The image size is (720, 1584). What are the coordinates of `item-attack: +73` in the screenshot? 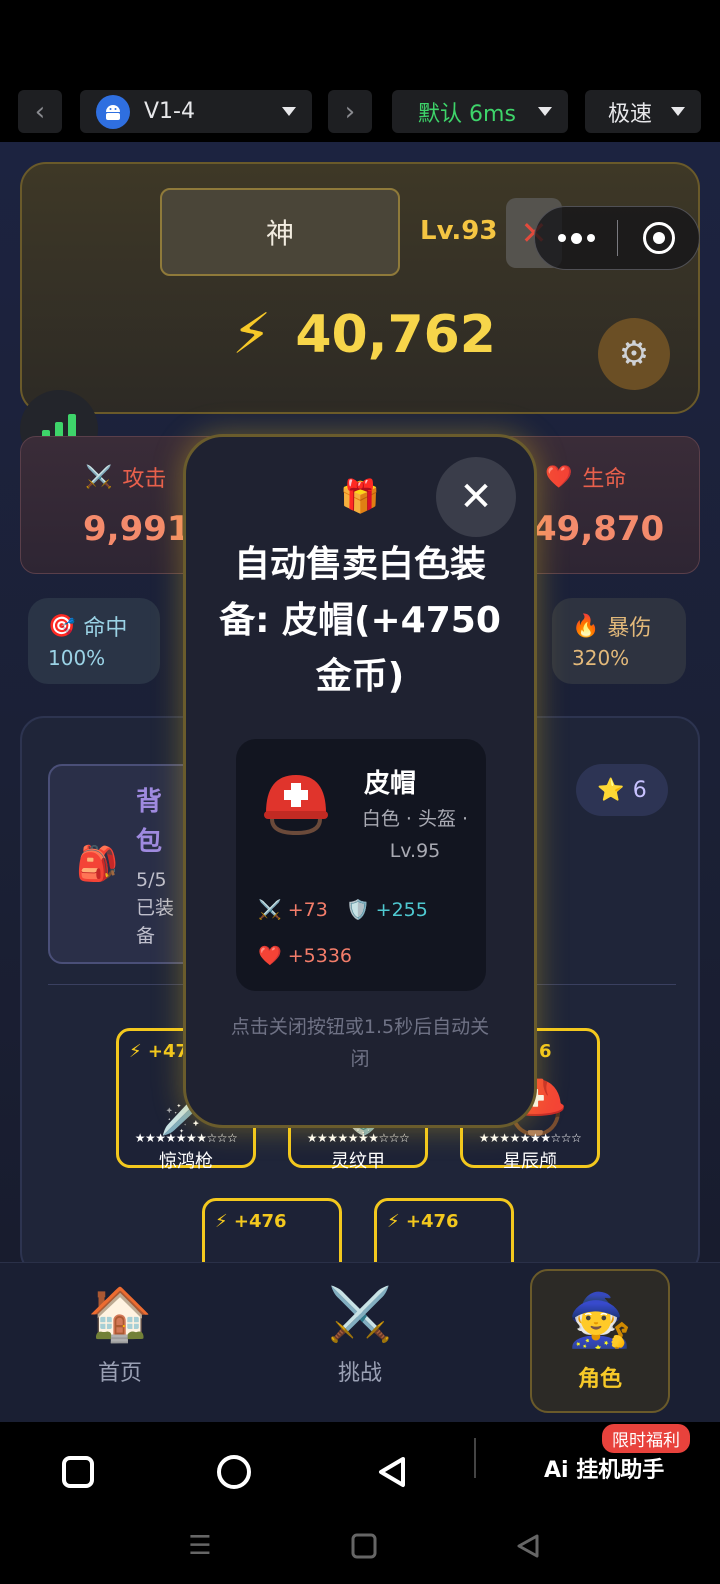 It's located at (307, 910).